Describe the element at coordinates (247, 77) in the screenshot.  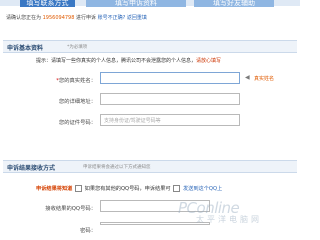
I see `arrow-left-icon: ◀` at that location.